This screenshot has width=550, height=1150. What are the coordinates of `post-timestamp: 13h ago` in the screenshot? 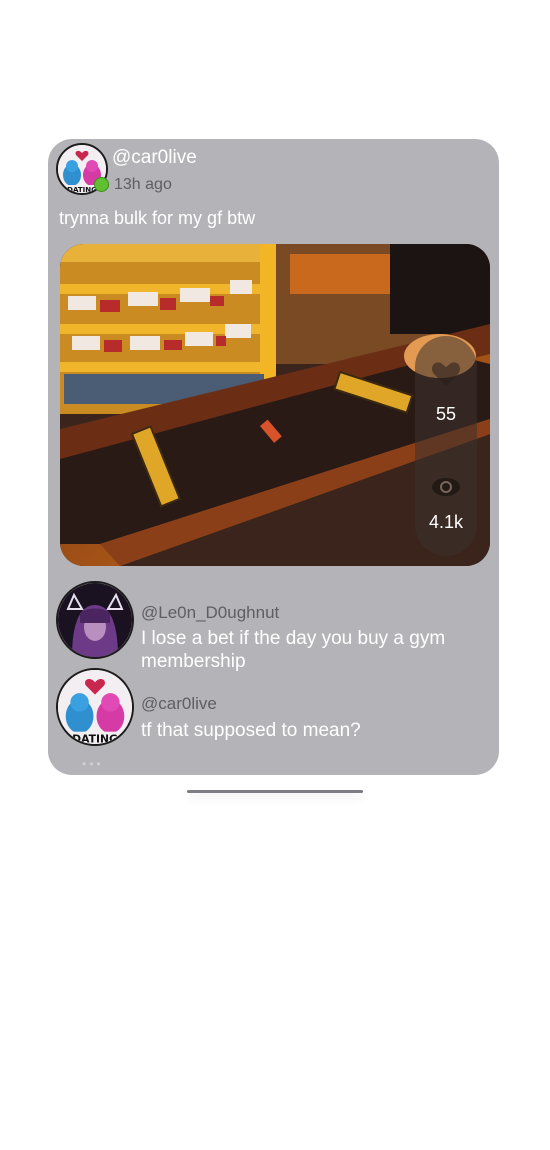 It's located at (143, 184).